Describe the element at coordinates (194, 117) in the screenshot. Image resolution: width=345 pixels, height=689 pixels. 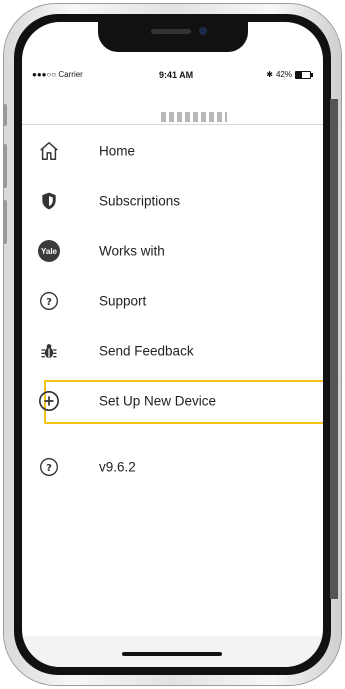
I see `header-cut-off-title` at that location.